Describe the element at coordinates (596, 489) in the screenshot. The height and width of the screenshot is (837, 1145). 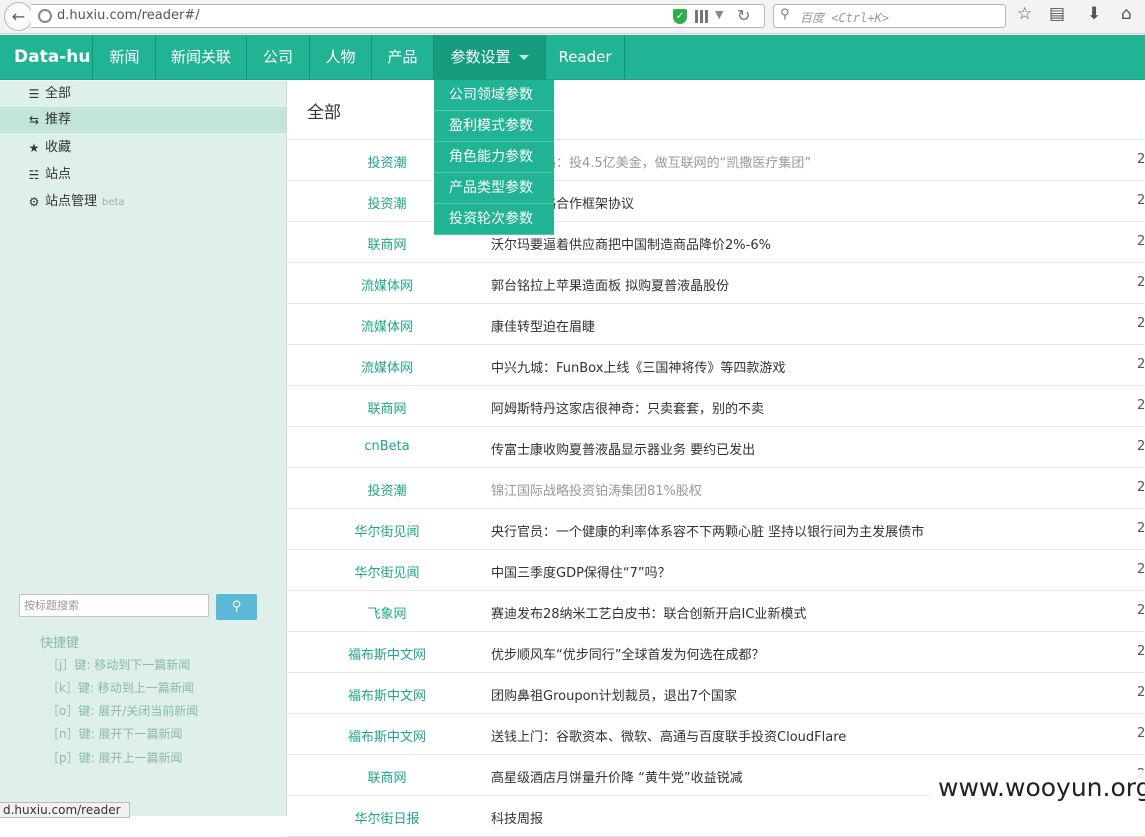
I see `news-title-link: 锦江国际战略投资铂涛集团81%股权` at that location.